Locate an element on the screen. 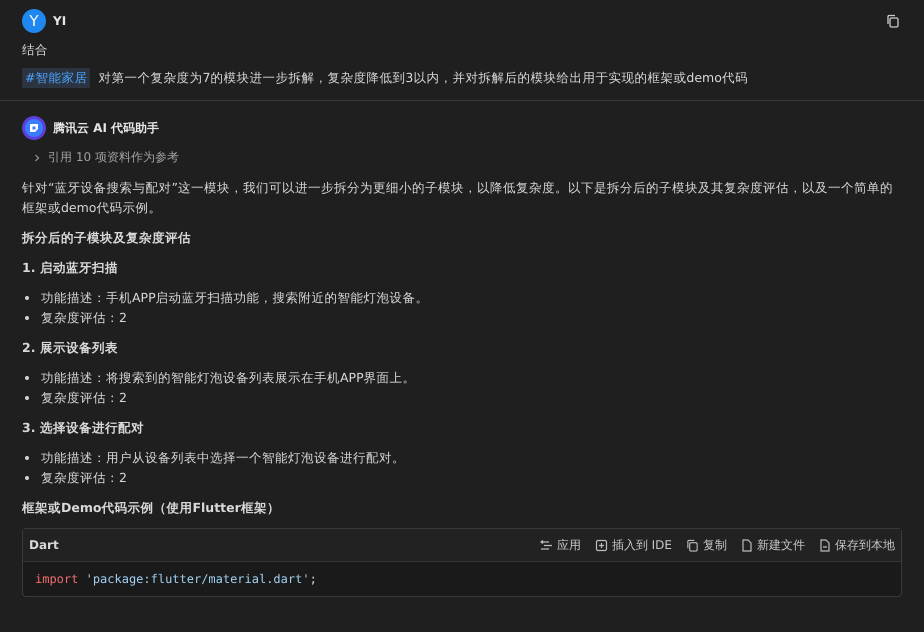 Image resolution: width=924 pixels, height=632 pixels. message-text: 对第一个复杂度为7的模块进一步拆解，复杂度降低到3以内，并对拆解后的模块给出用于实现的框架或demo代码 is located at coordinates (423, 78).